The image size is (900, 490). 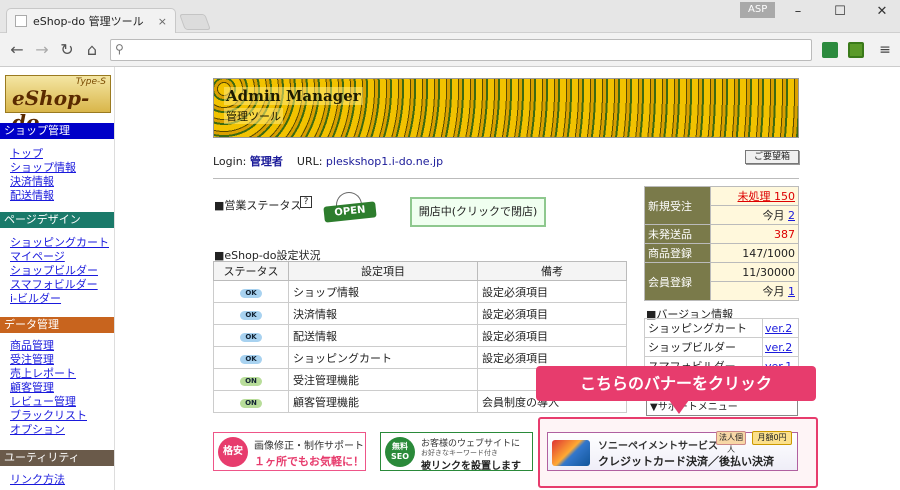 I want to click on item-cell: ショッピングカート, so click(x=383, y=357).